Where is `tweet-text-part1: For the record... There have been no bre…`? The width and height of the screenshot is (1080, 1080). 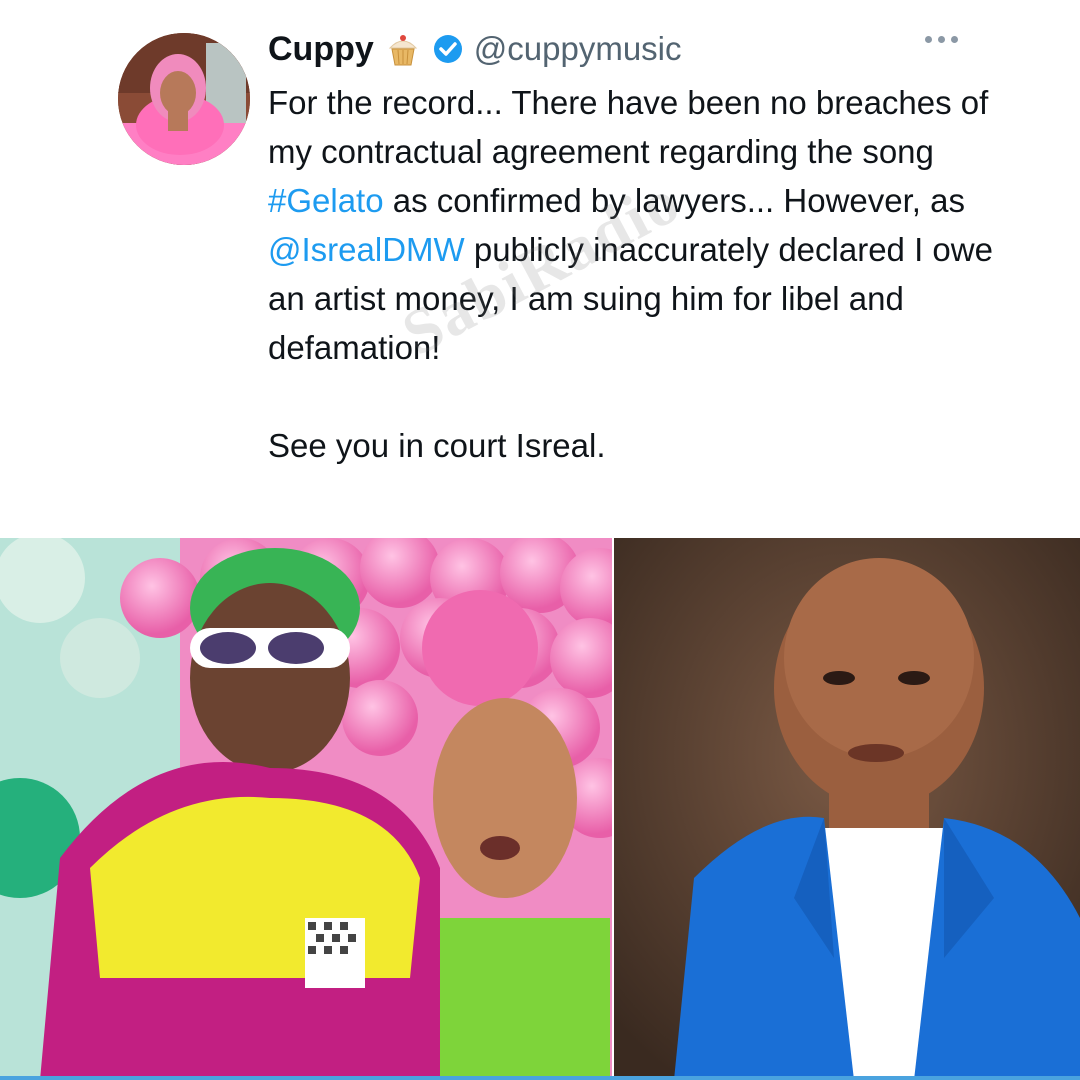 tweet-text-part1: For the record... There have been no bre… is located at coordinates (628, 127).